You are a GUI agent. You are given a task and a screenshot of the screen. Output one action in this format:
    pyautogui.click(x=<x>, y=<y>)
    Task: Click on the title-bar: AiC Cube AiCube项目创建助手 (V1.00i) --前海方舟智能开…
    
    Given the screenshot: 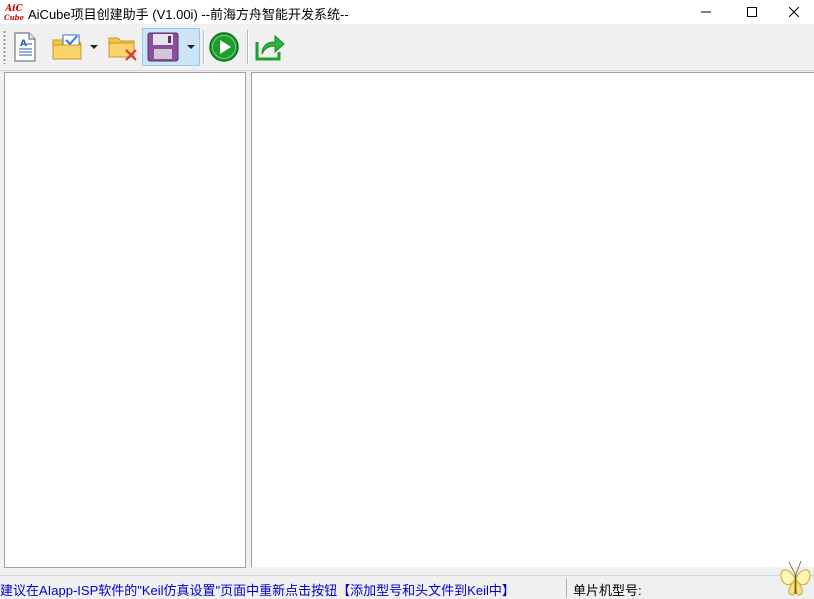 What is the action you would take?
    pyautogui.click(x=407, y=12)
    